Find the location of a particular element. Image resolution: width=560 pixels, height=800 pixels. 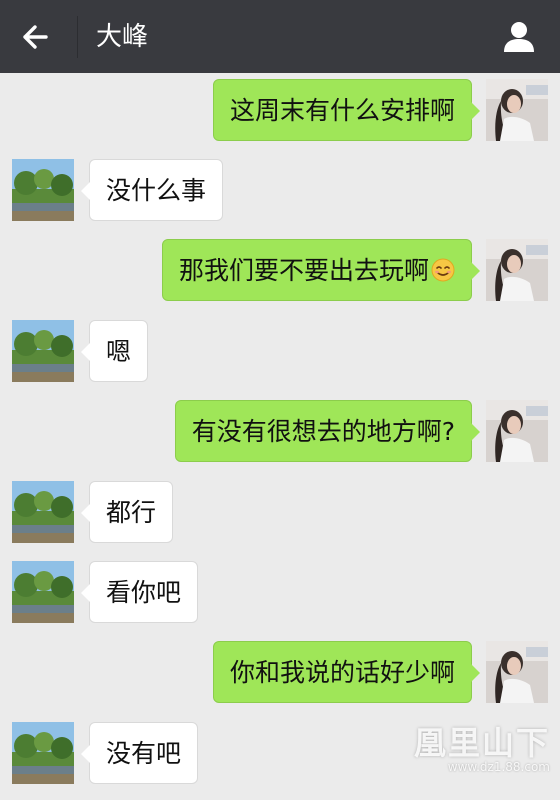

message-text: 你和我说的话好少啊 is located at coordinates (342, 672).